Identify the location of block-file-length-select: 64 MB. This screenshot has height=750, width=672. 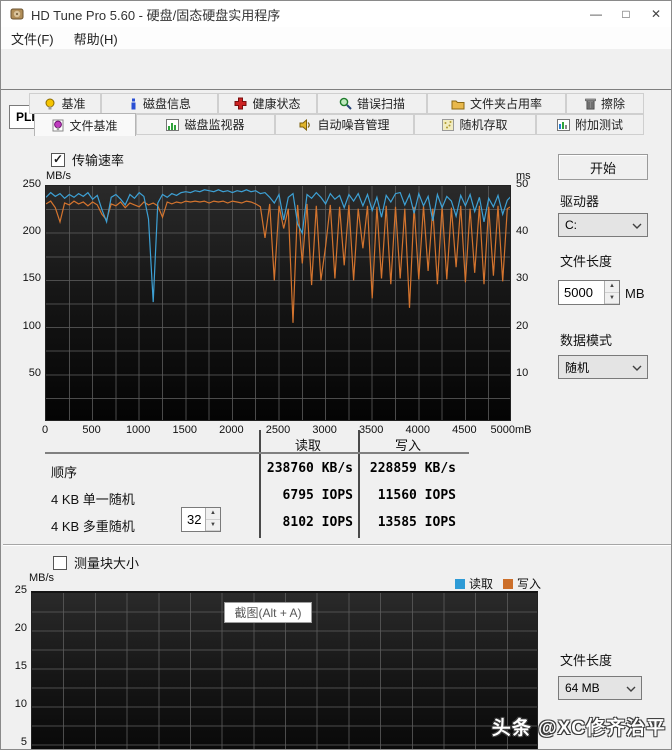
(600, 688).